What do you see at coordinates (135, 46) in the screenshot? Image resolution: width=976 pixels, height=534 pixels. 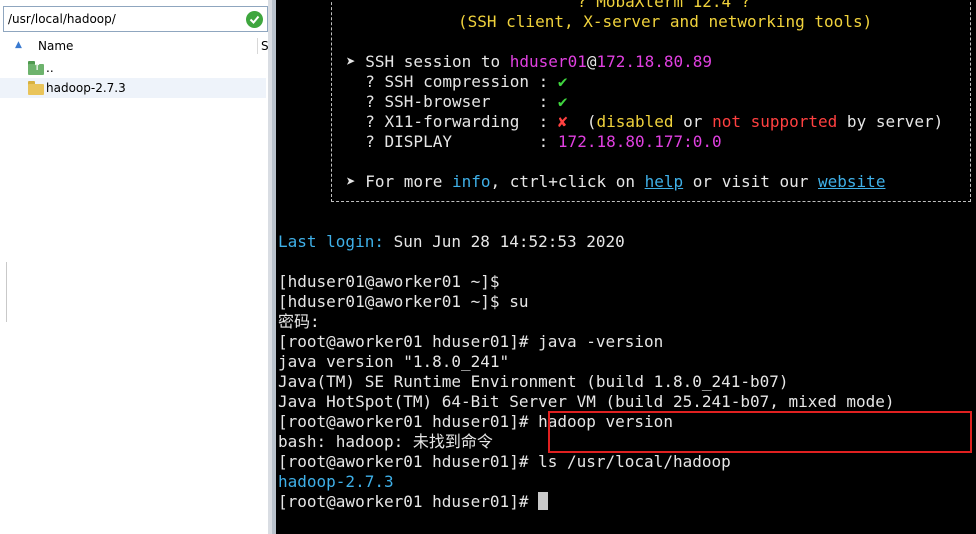 I see `column-header: ▲ Name S` at bounding box center [135, 46].